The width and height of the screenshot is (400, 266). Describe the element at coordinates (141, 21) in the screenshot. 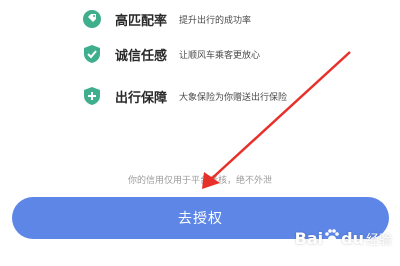

I see `feature-title: 高匹配率` at that location.